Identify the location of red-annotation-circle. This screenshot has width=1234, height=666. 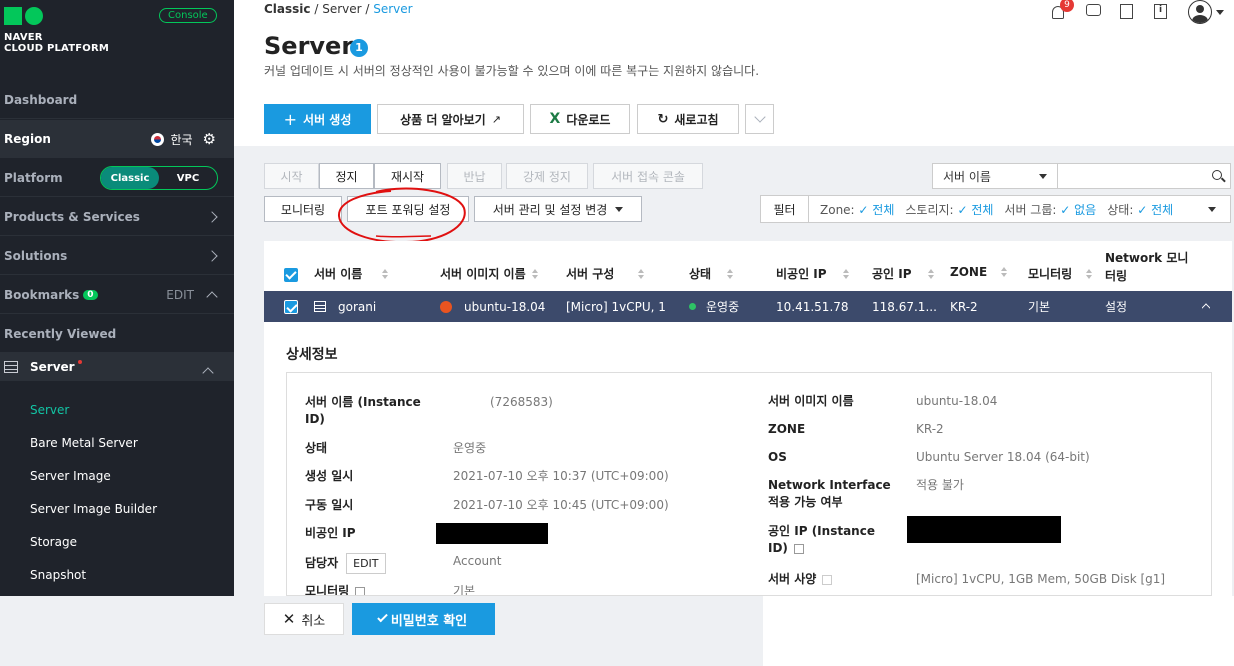
(401, 215).